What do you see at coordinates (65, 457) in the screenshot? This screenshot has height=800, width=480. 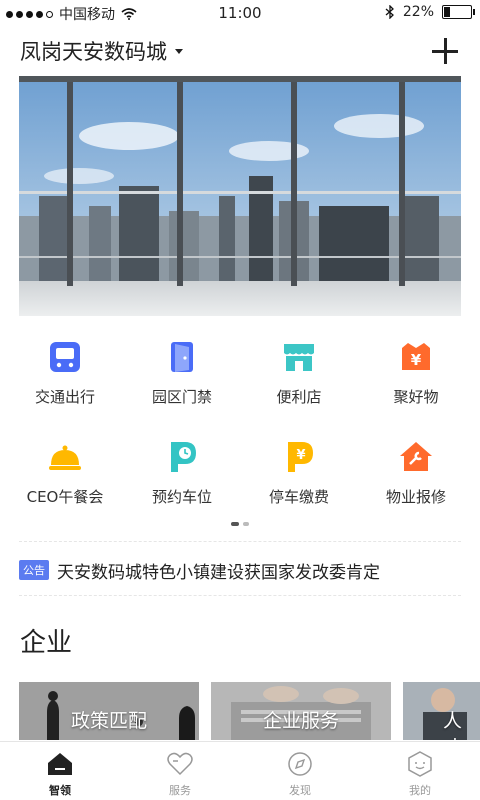 I see `dining-cloche-icon` at bounding box center [65, 457].